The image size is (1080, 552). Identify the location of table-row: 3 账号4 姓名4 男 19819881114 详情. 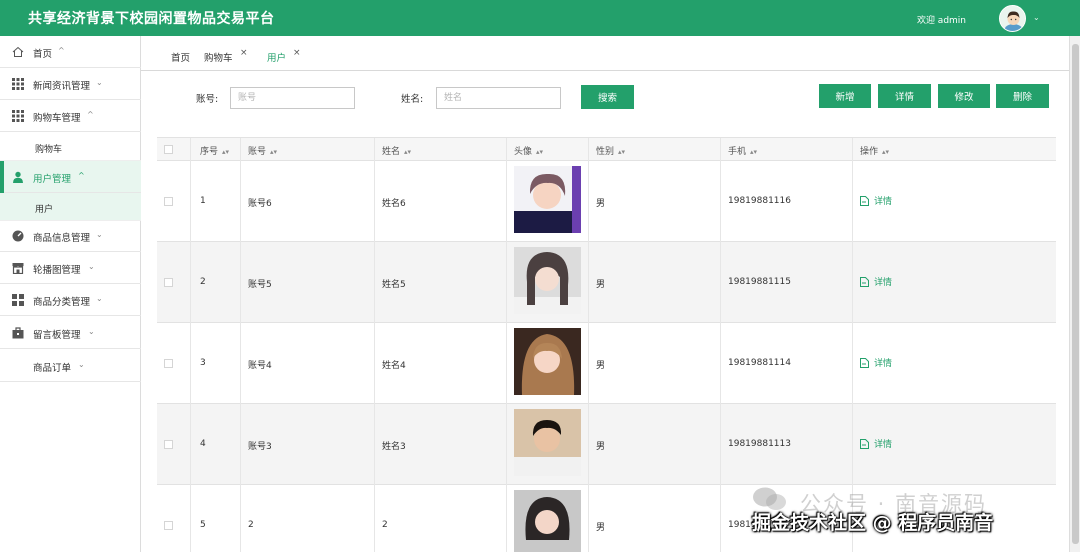
(606, 363).